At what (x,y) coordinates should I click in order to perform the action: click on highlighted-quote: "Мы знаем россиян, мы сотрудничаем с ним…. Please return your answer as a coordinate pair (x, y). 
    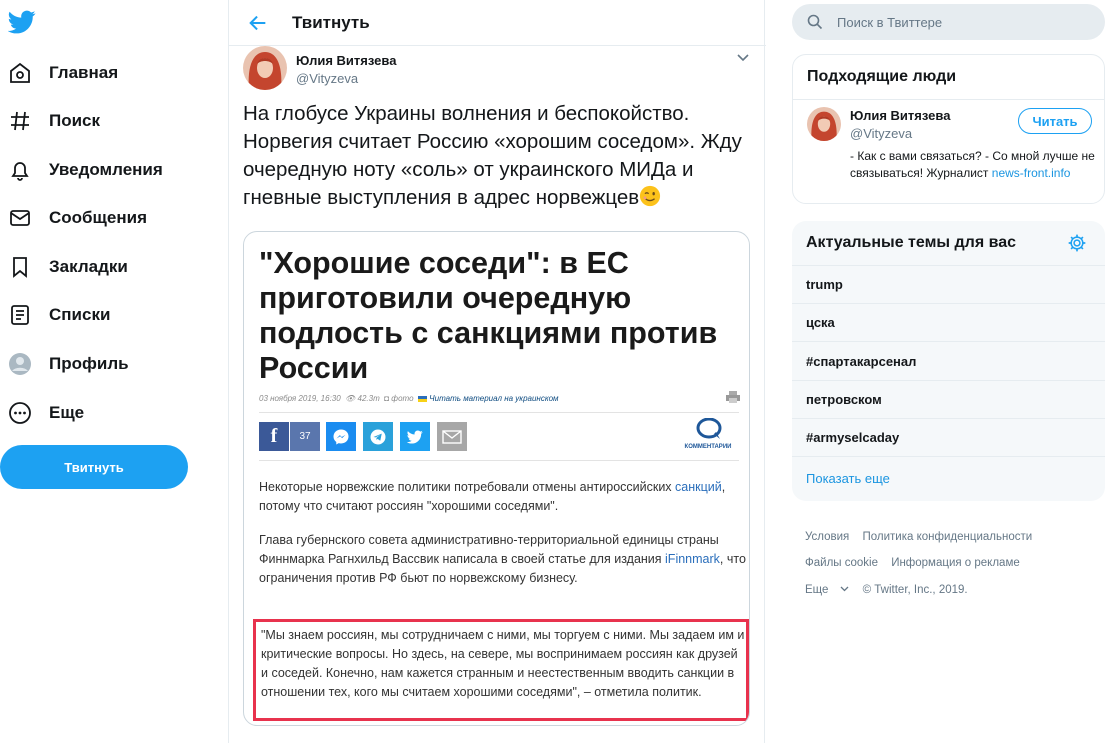
    Looking at the image, I should click on (501, 670).